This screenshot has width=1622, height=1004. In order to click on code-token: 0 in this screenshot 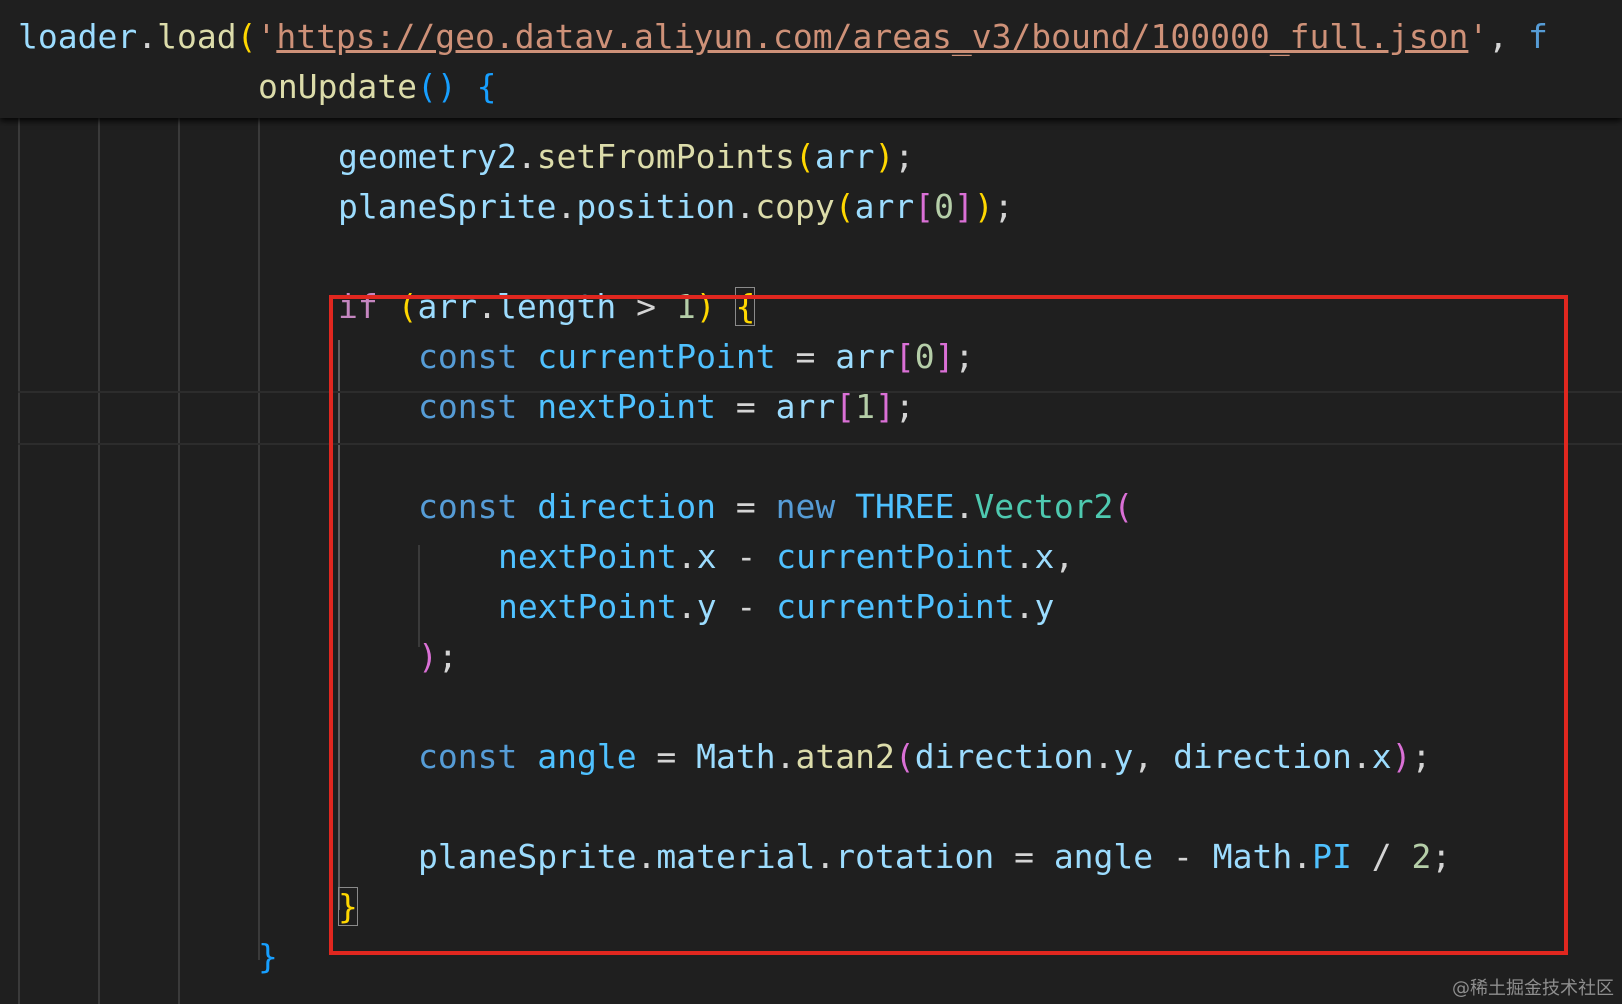, I will do `click(944, 206)`.